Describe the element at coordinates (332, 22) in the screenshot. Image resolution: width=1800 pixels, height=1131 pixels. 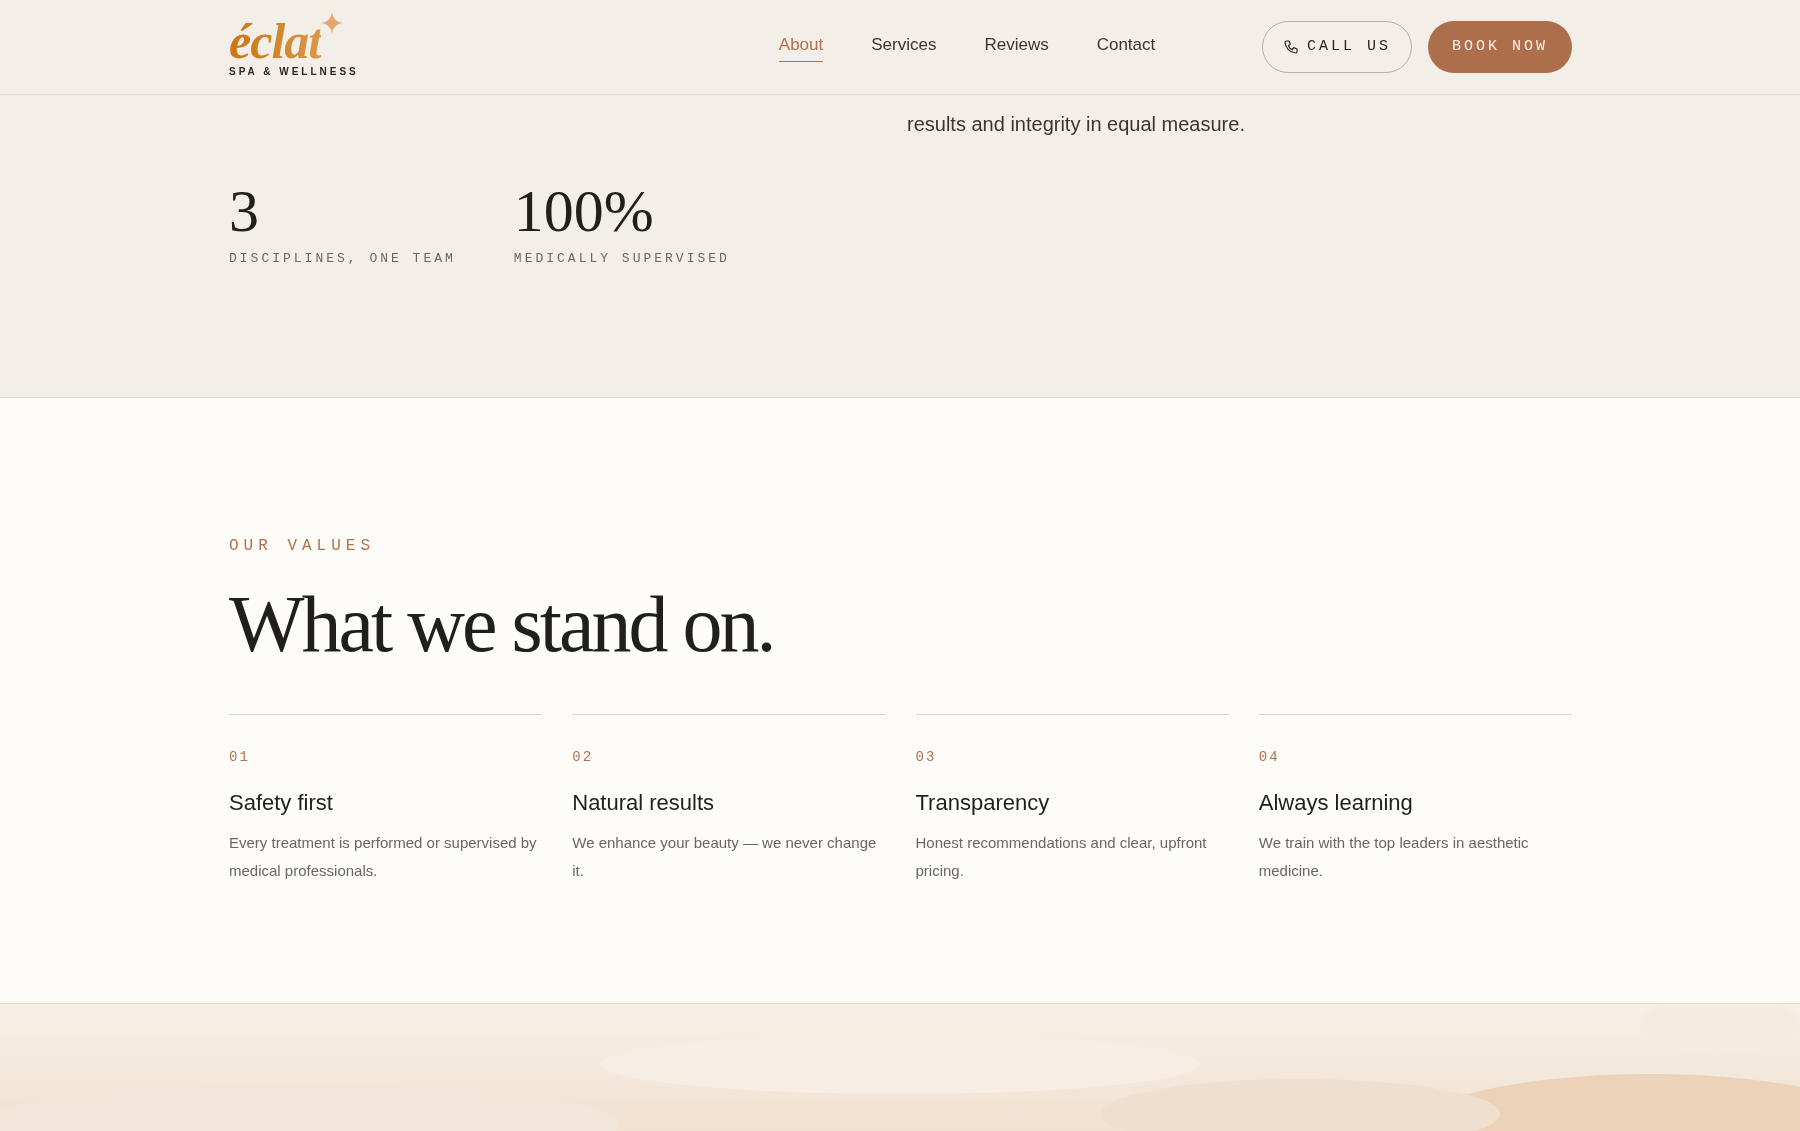
I see `sparkle-icon` at that location.